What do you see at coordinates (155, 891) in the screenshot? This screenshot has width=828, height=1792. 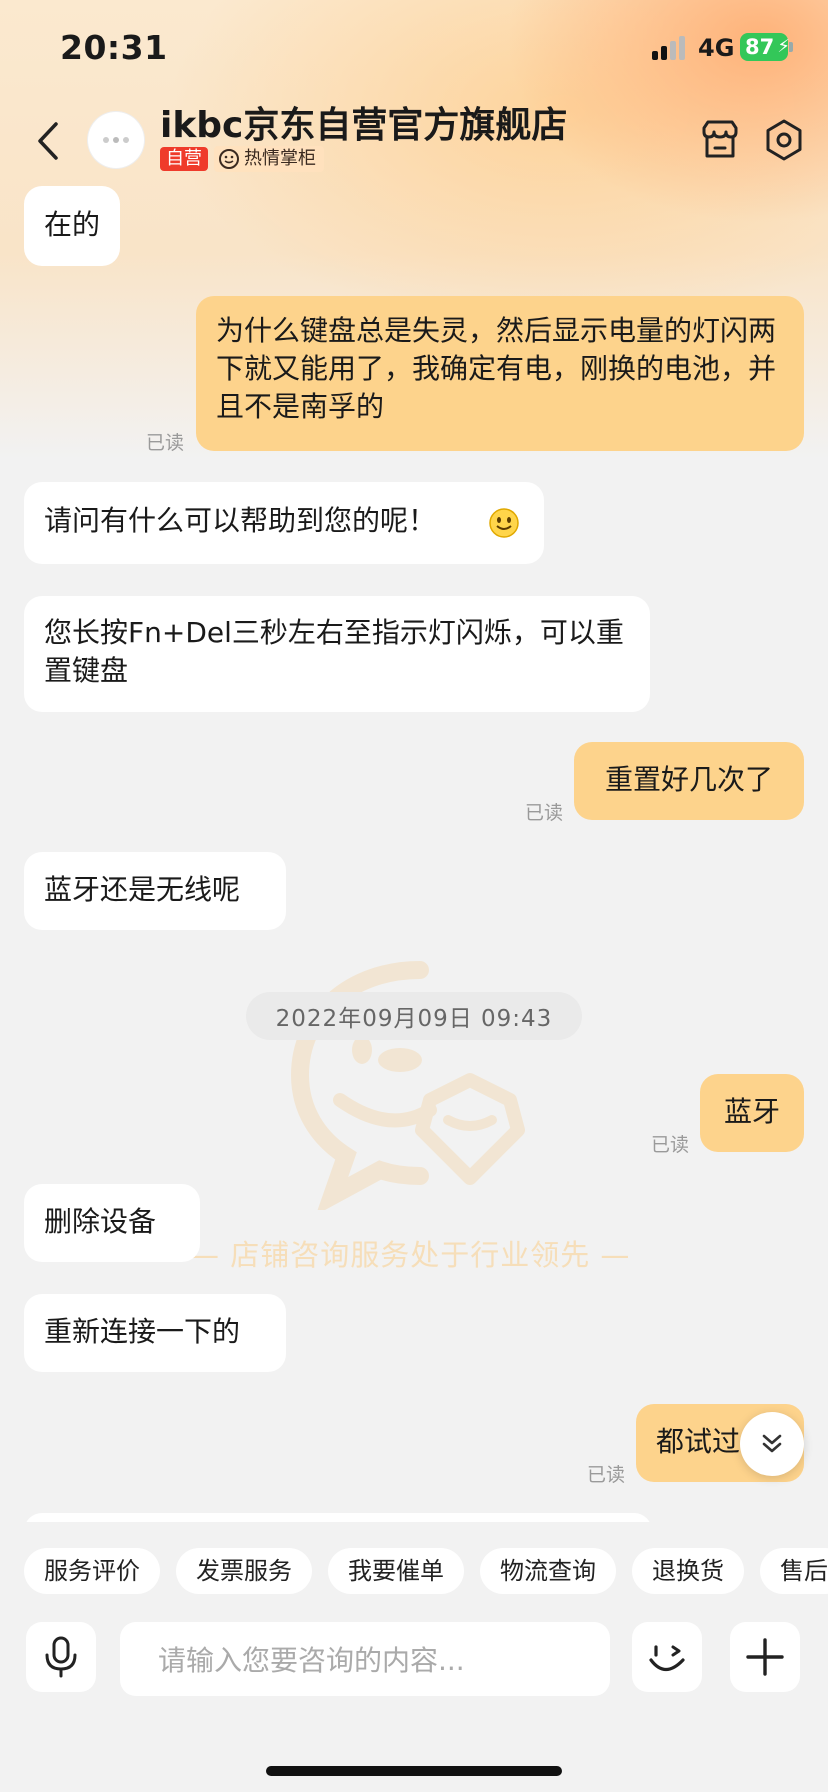 I see `message-bubble-agent: 蓝牙还是无线呢` at bounding box center [155, 891].